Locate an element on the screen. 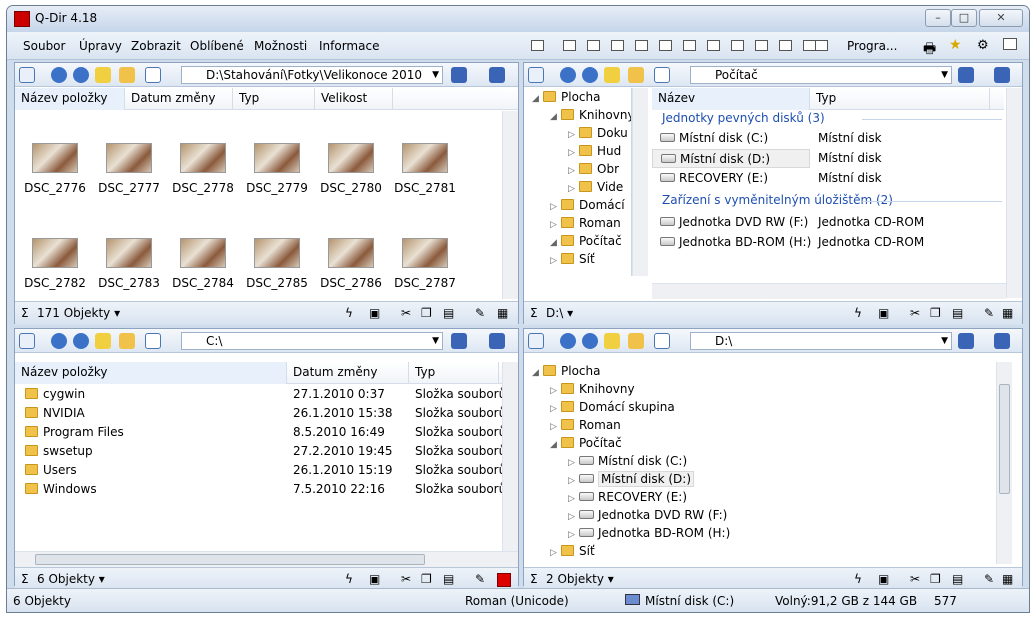 The image size is (1036, 625). menu-moznosti: Možnosti is located at coordinates (280, 46).